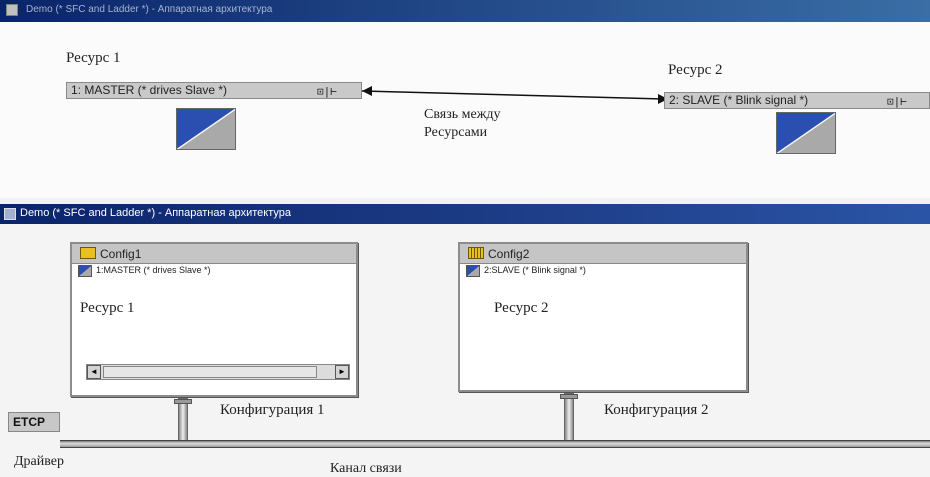 The image size is (930, 477). What do you see at coordinates (107, 308) in the screenshot?
I see `config1-body-text: Ресурс 1` at bounding box center [107, 308].